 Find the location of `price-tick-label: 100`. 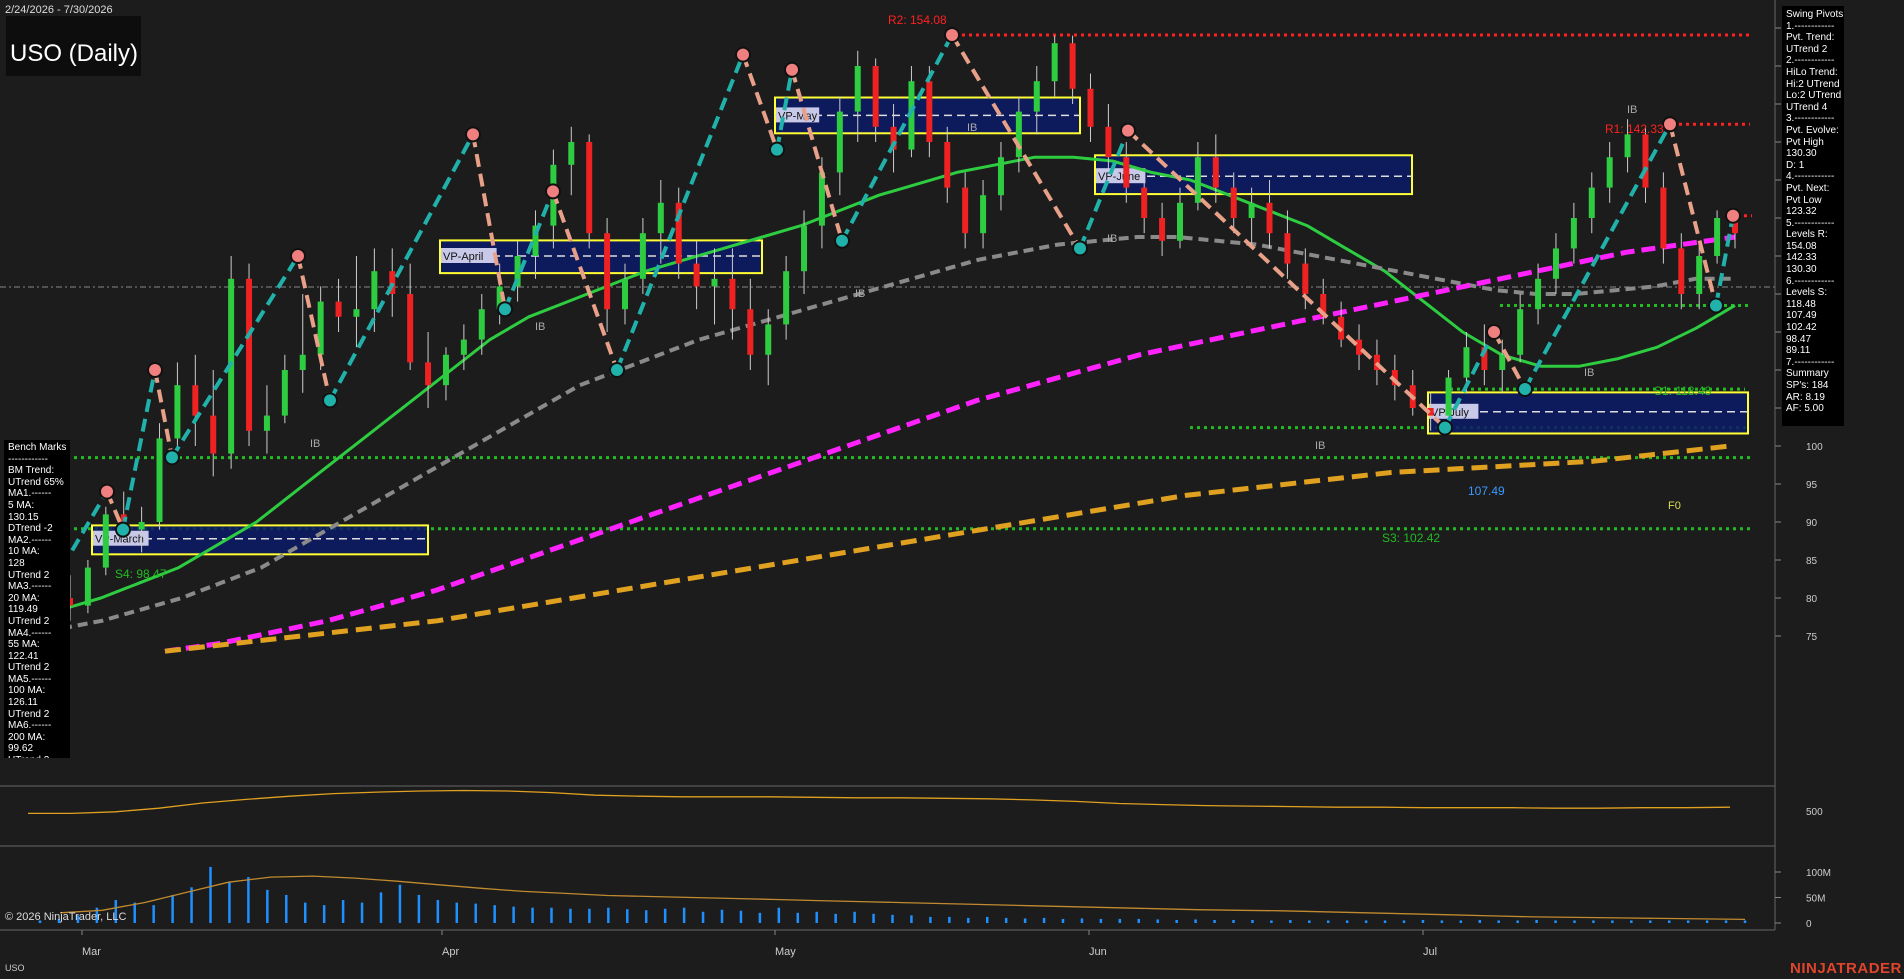

price-tick-label: 100 is located at coordinates (1814, 447).